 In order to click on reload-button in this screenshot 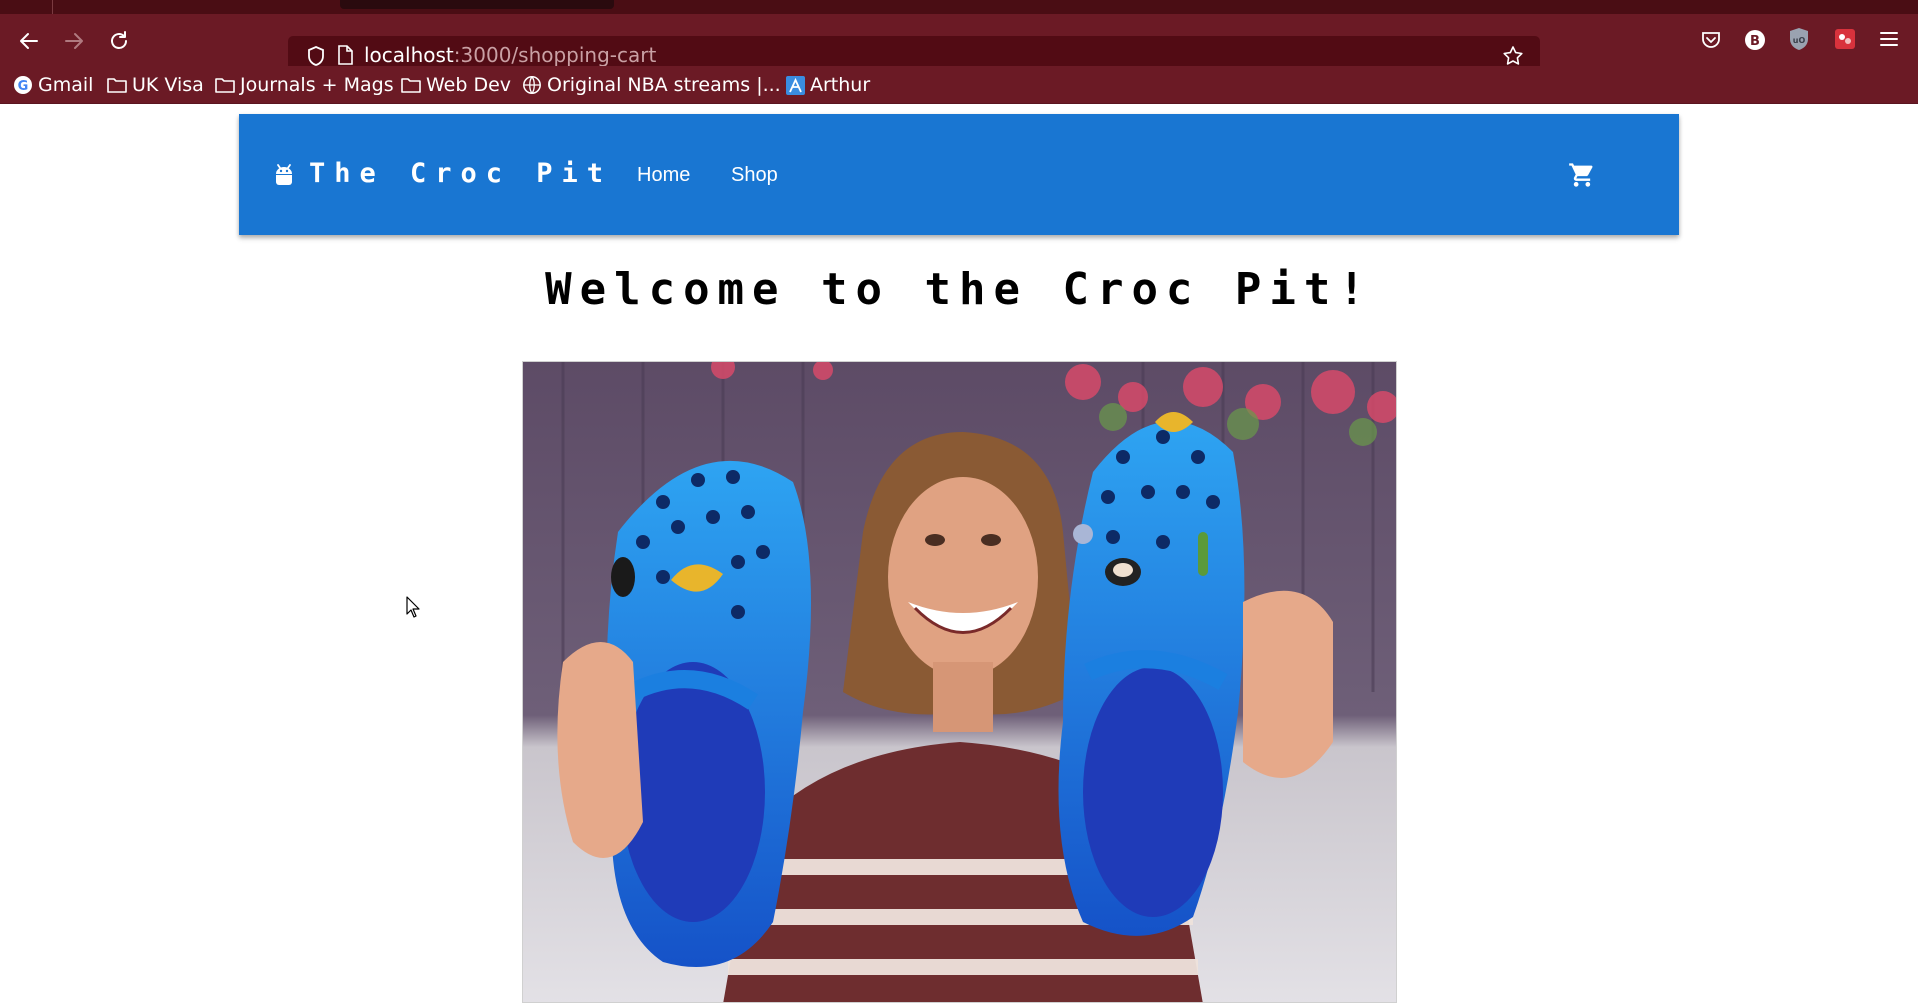, I will do `click(119, 41)`.